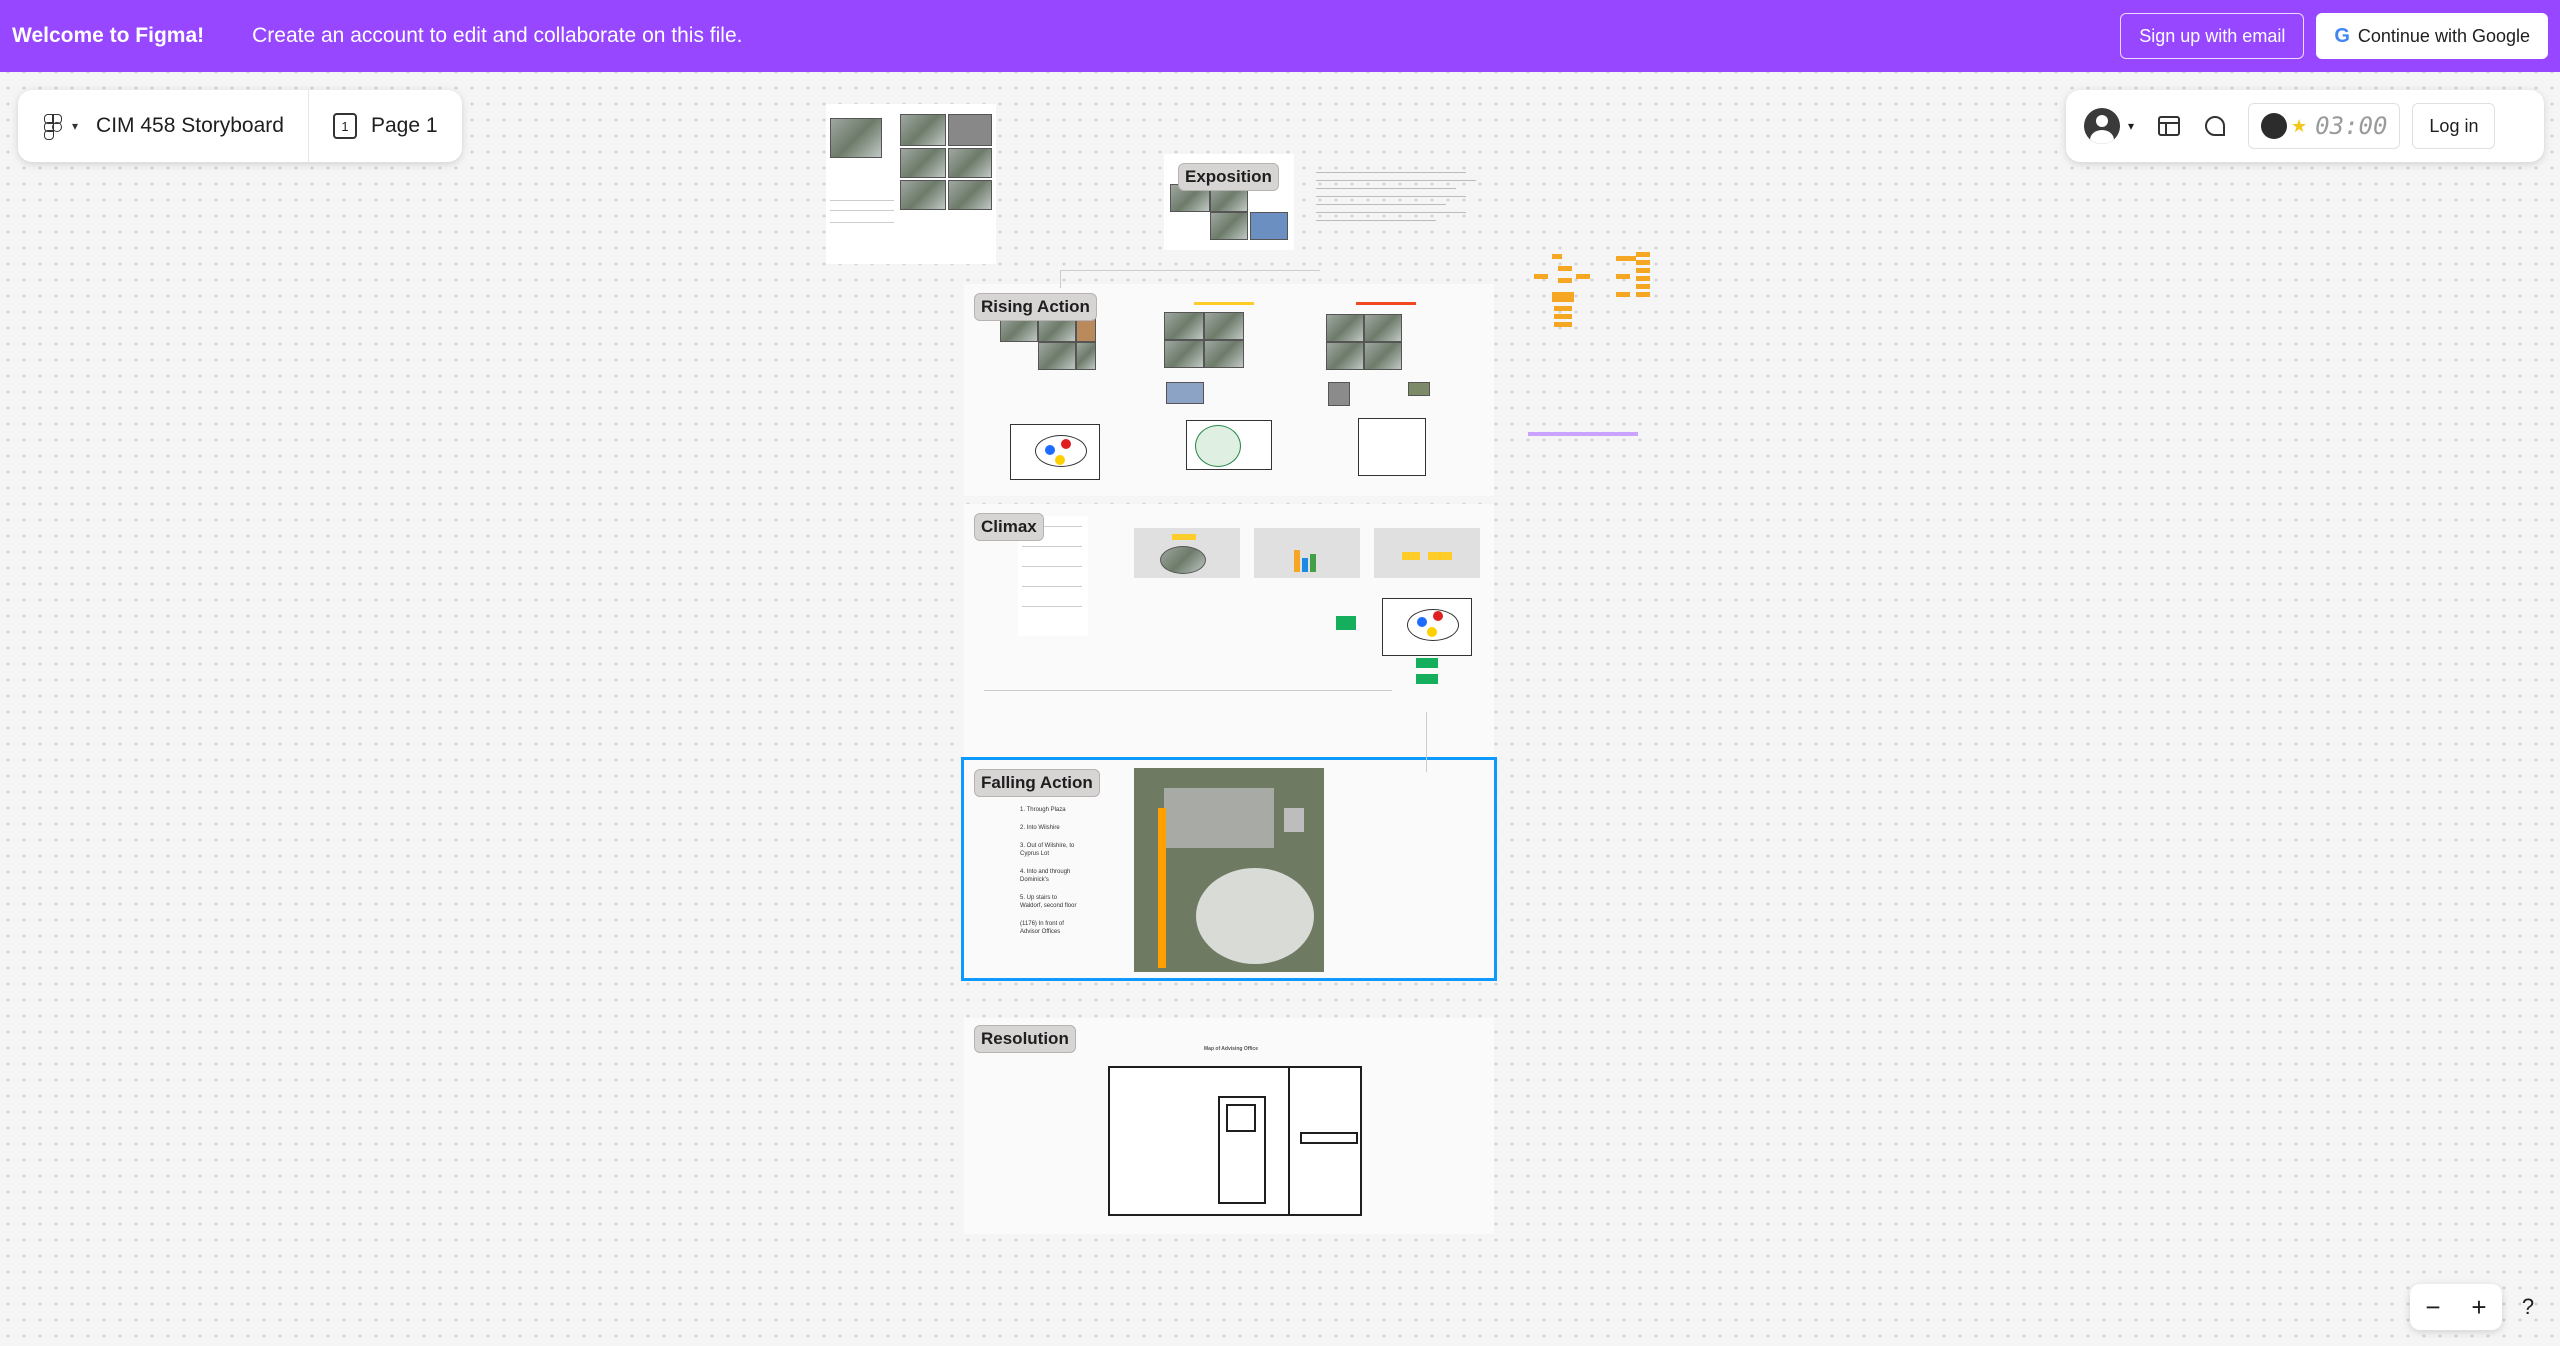 This screenshot has height=1346, width=2560. Describe the element at coordinates (2342, 35) in the screenshot. I see `google-icon: G` at that location.